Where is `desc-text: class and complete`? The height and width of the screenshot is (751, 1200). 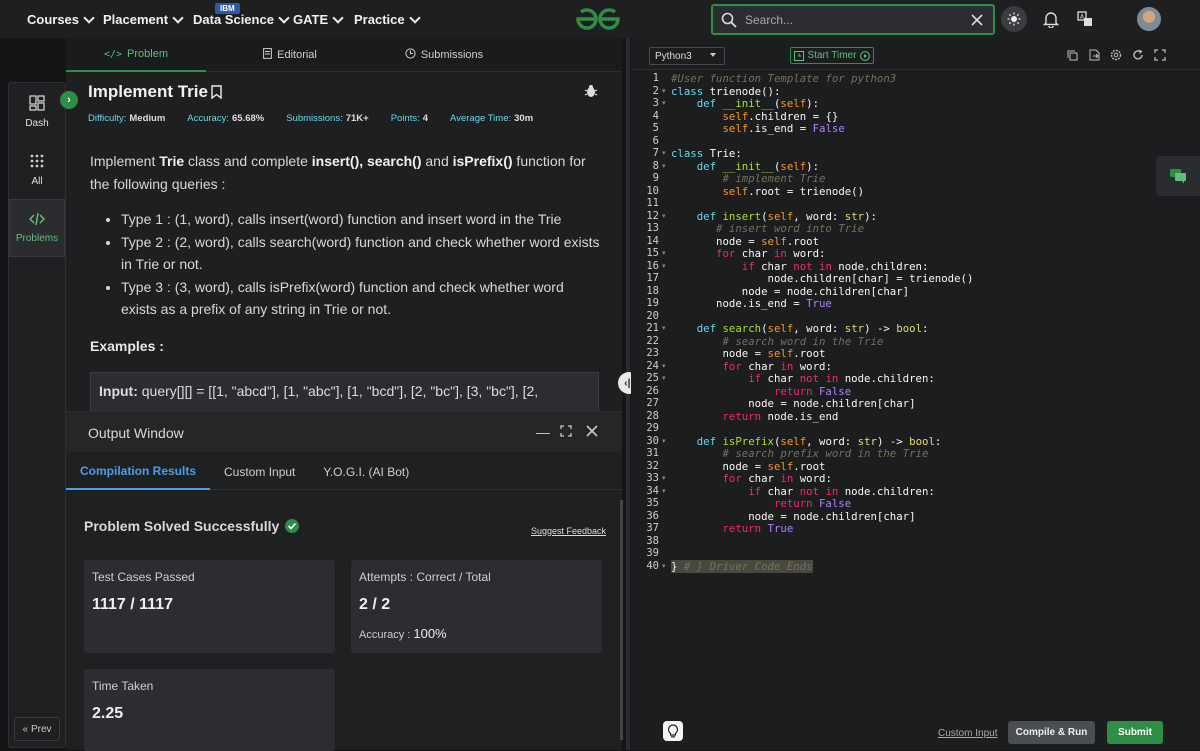 desc-text: class and complete is located at coordinates (248, 161).